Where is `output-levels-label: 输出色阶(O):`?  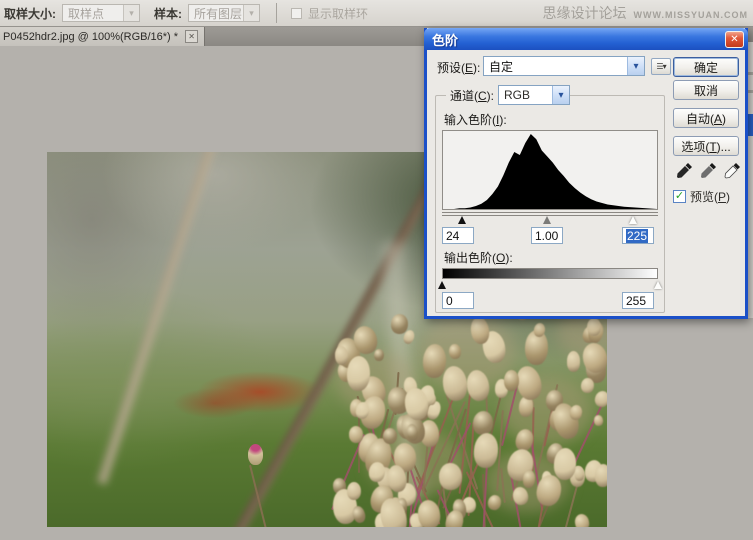
output-levels-label: 输出色阶(O): is located at coordinates (478, 258).